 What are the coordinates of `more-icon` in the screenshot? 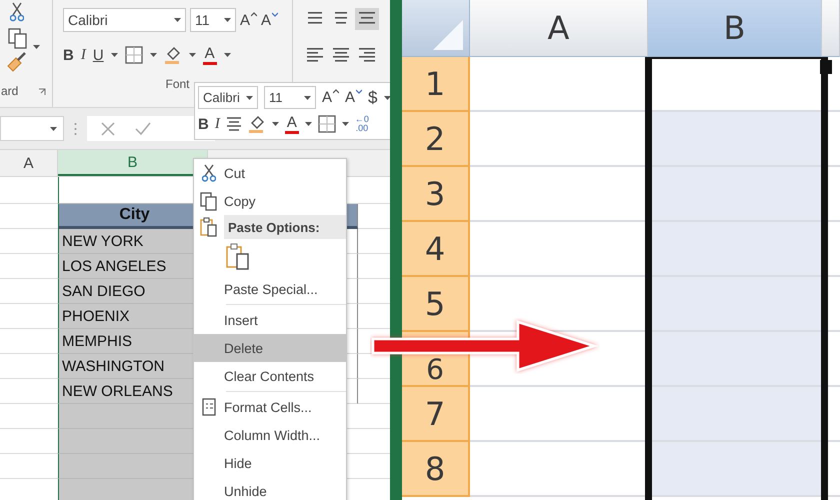 It's located at (75, 129).